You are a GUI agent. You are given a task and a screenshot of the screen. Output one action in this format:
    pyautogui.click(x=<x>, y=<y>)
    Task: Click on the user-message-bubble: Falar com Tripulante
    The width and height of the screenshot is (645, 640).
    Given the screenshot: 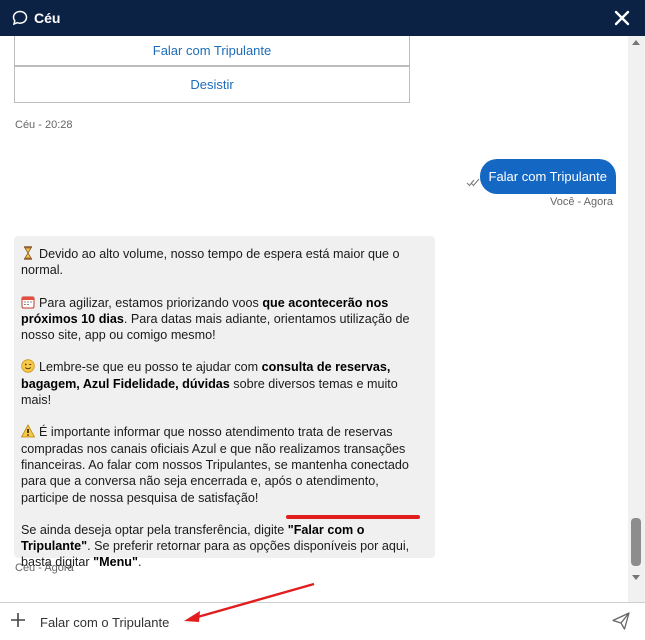 What is the action you would take?
    pyautogui.click(x=547, y=176)
    